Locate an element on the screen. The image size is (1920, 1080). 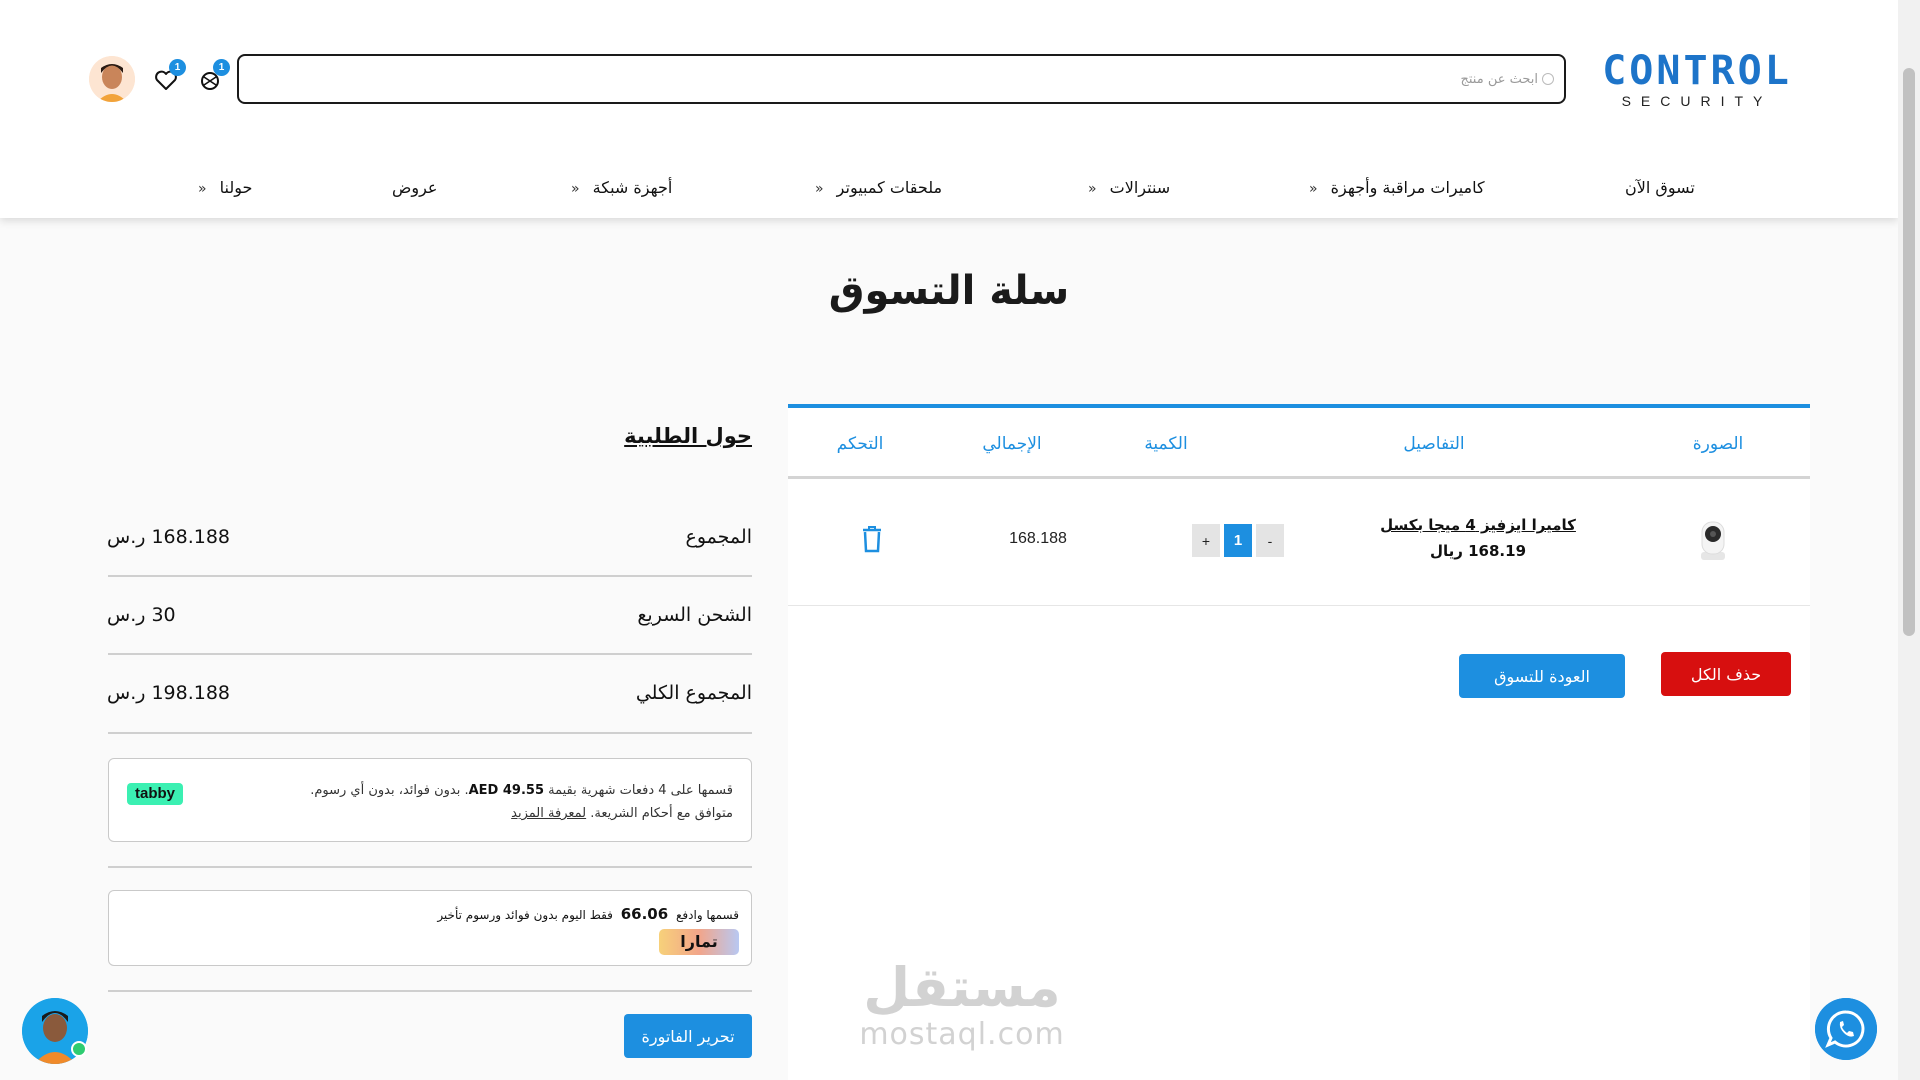
nav-label: حولنا is located at coordinates (236, 187).